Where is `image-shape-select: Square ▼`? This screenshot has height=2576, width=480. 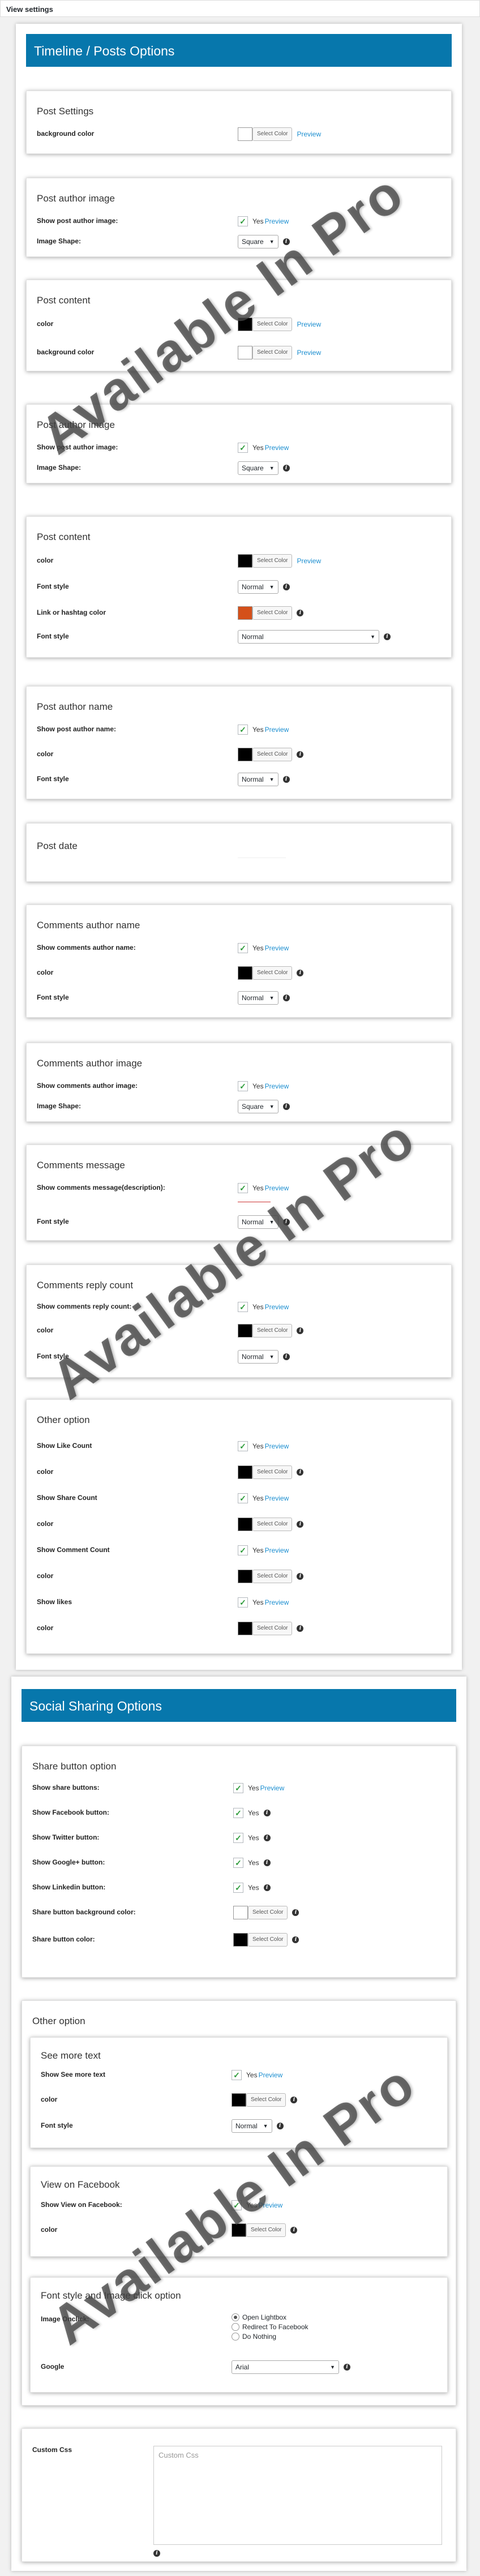
image-shape-select: Square ▼ is located at coordinates (258, 1106).